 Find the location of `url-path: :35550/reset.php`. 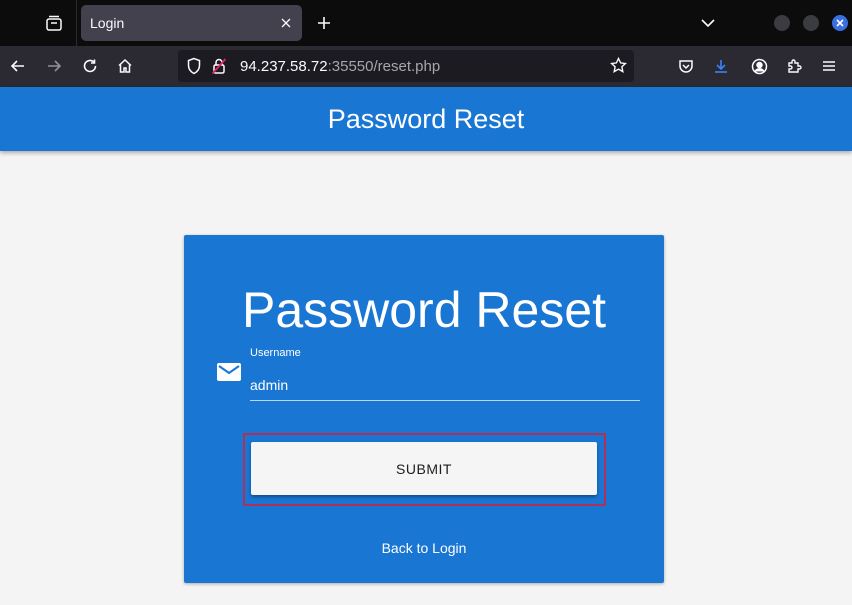

url-path: :35550/reset.php is located at coordinates (384, 66).